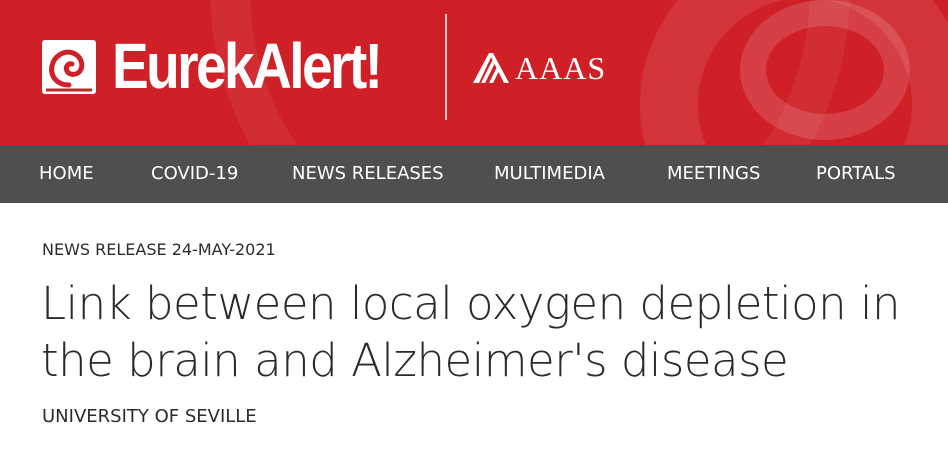 The image size is (948, 451). Describe the element at coordinates (149, 416) in the screenshot. I see `institution-name: UNIVERSITY OF SEVILLE` at that location.